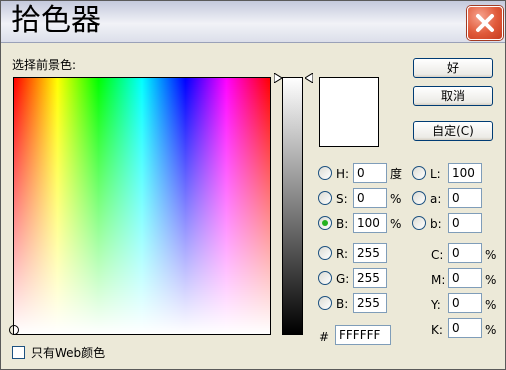  I want to click on a-label: a:, so click(436, 199).